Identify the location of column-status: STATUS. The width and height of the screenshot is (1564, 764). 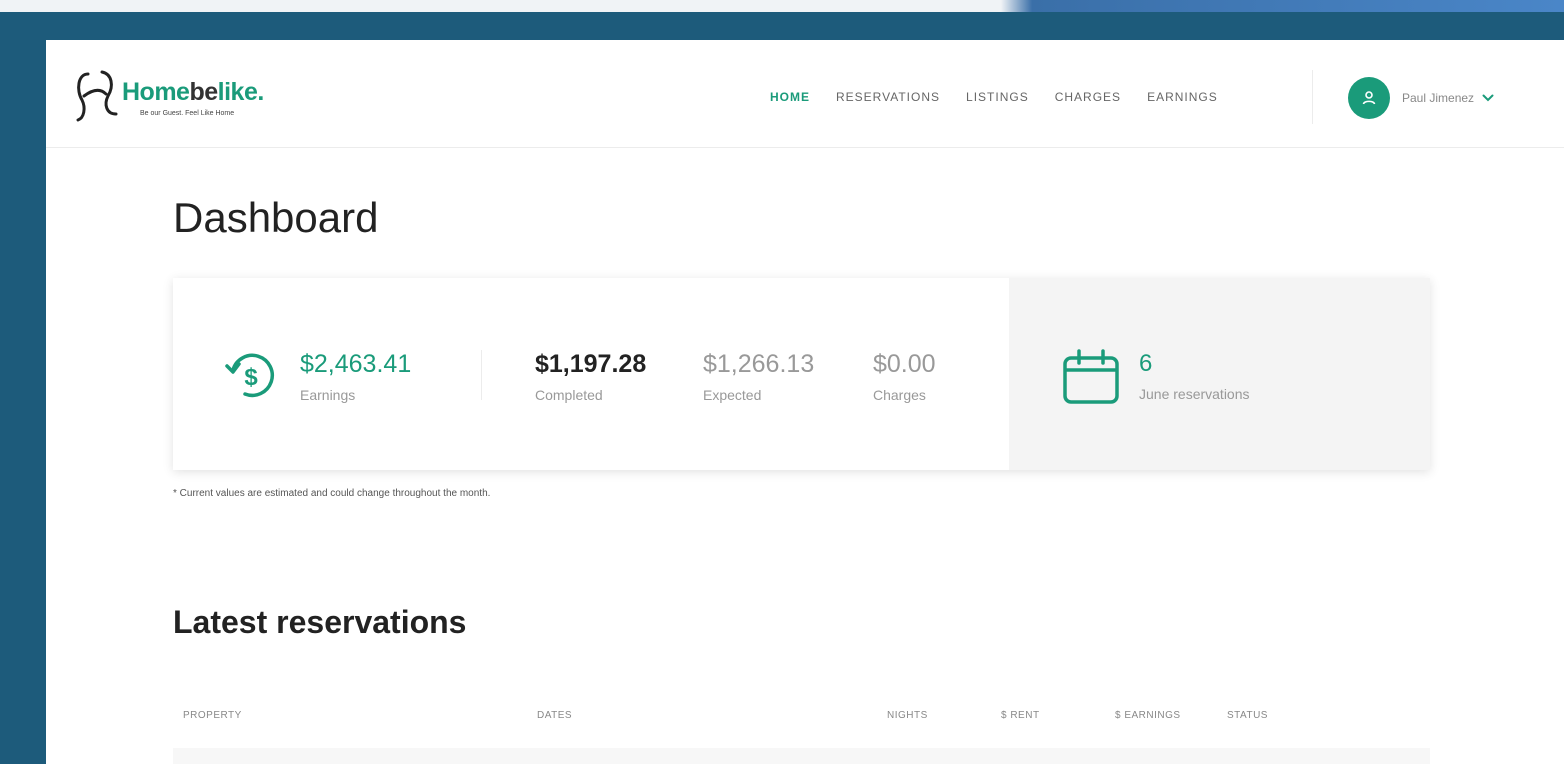
(1247, 715).